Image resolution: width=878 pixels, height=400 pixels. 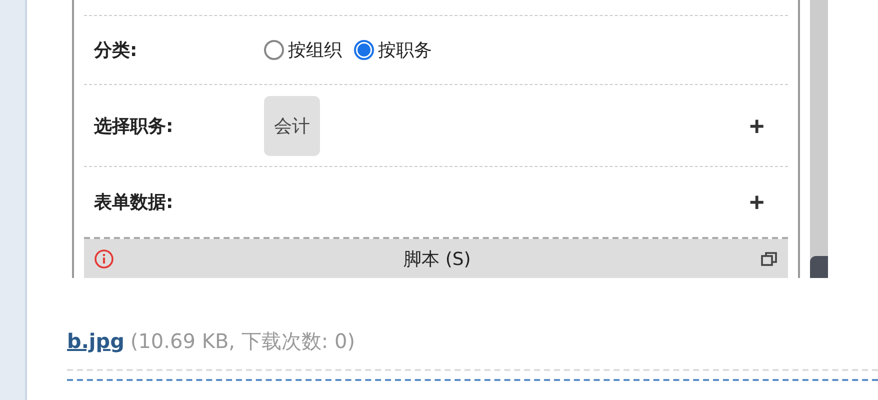 I want to click on field-label: 分类:, so click(x=115, y=50).